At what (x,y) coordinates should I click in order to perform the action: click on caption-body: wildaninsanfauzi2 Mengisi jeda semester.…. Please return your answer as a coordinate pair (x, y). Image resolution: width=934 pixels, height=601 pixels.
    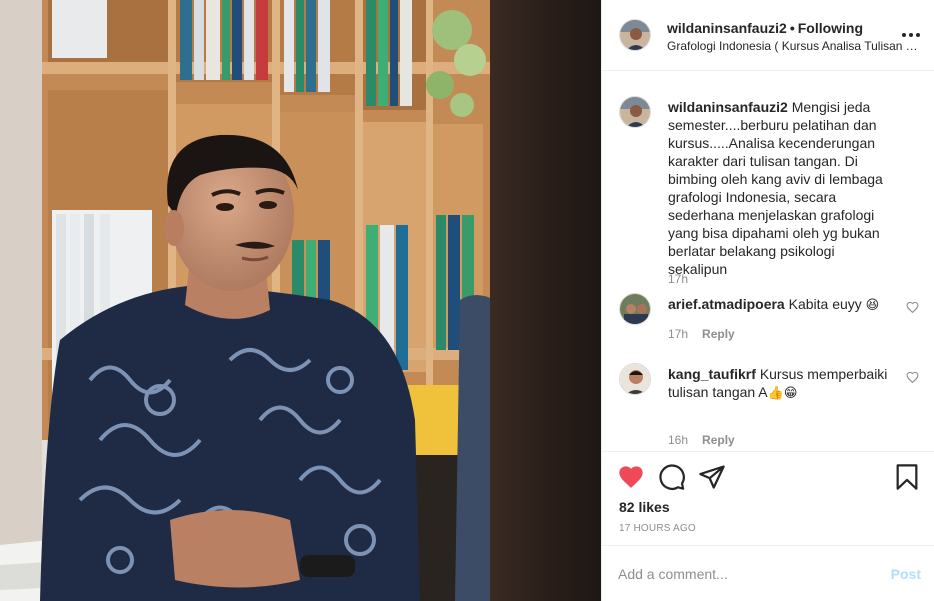
    Looking at the image, I should click on (775, 188).